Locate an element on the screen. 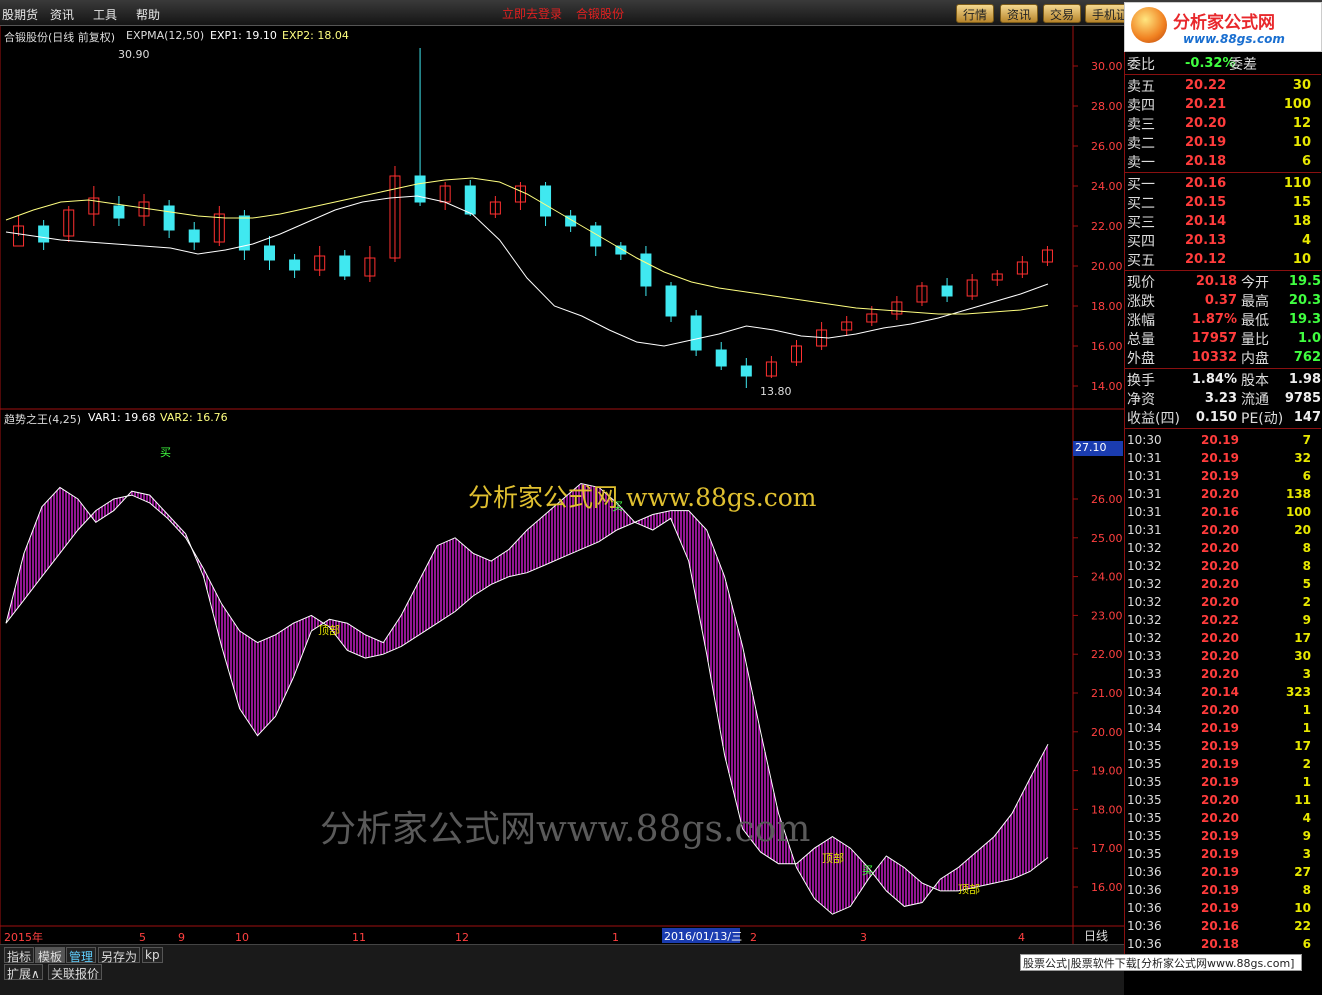 The image size is (1322, 995). menu-item-help: 帮助 is located at coordinates (148, 14).